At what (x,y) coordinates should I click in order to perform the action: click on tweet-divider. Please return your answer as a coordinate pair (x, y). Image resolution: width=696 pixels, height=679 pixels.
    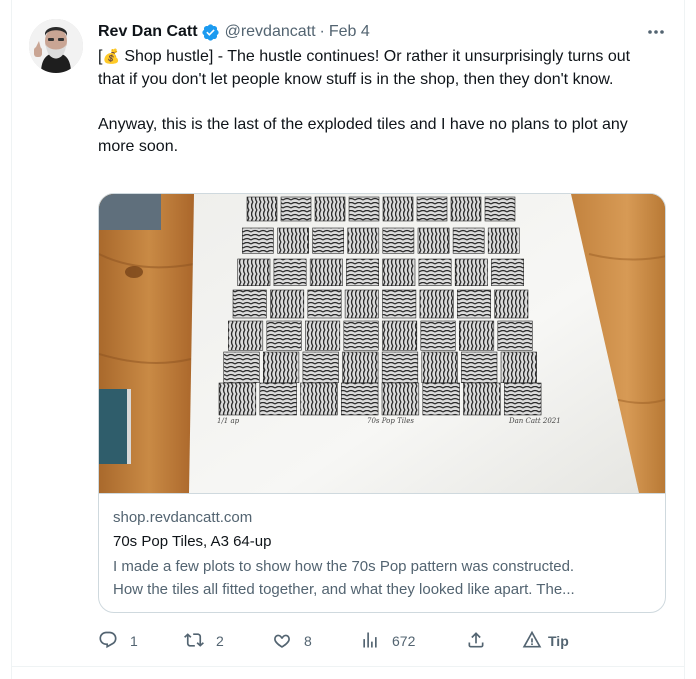
    Looking at the image, I should click on (348, 666).